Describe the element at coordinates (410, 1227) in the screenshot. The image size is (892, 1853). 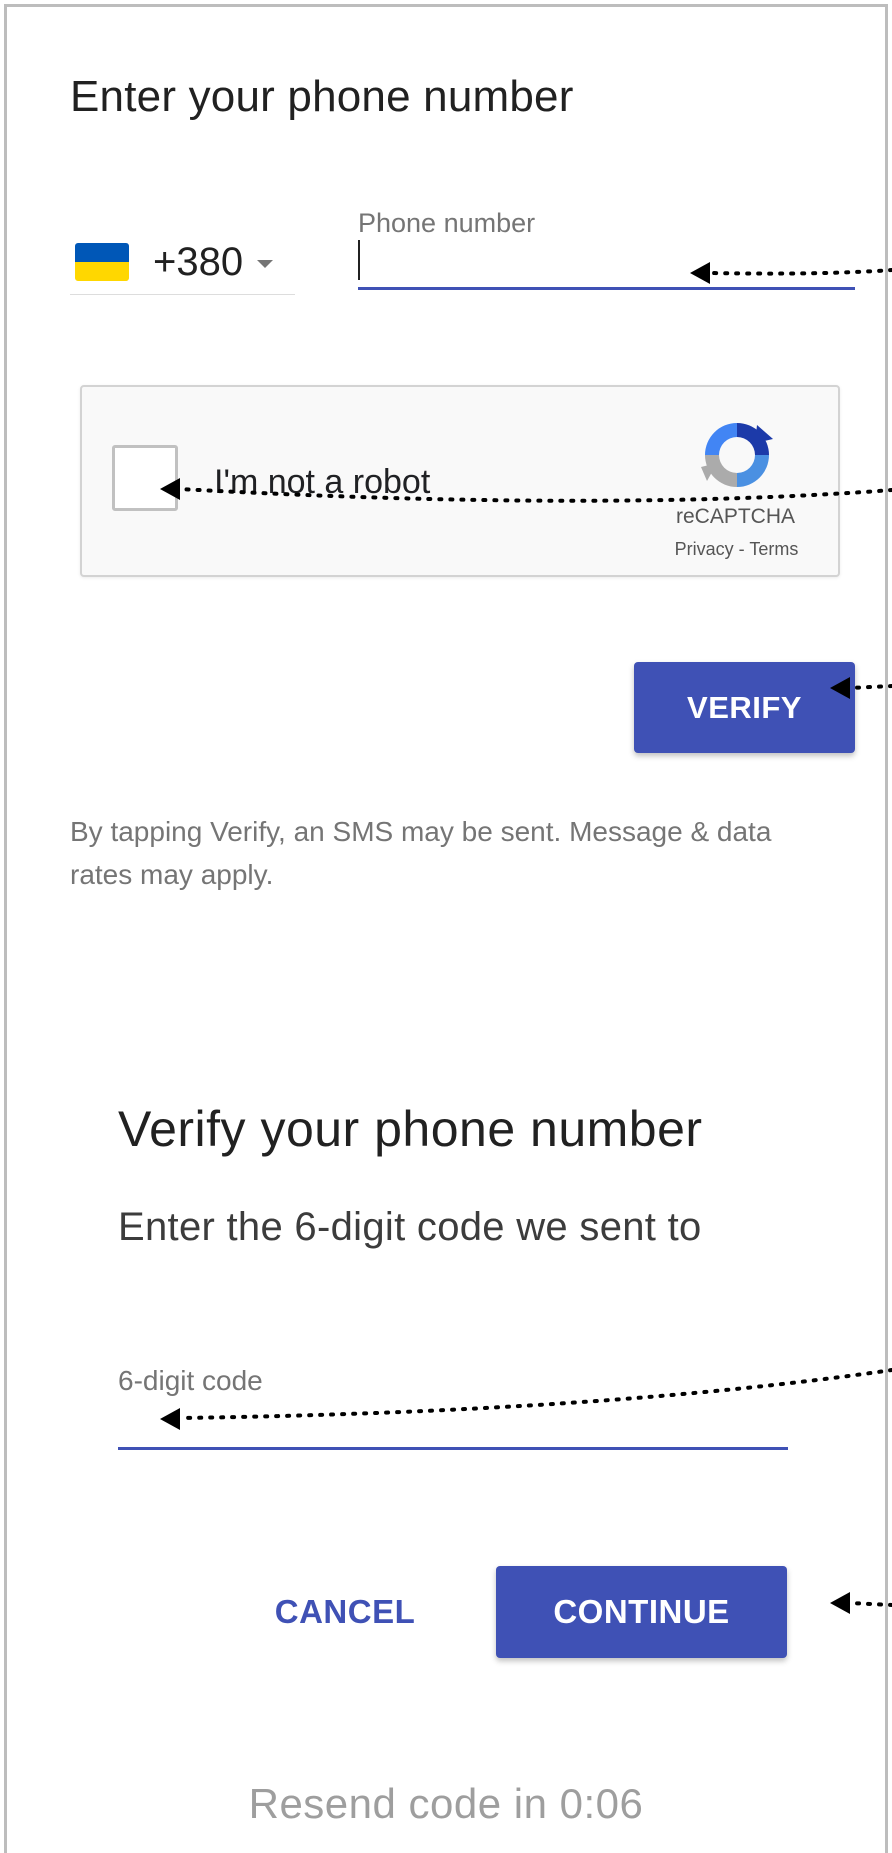
I see `verify-subtitle: Enter the 6-digit code we sent to` at that location.